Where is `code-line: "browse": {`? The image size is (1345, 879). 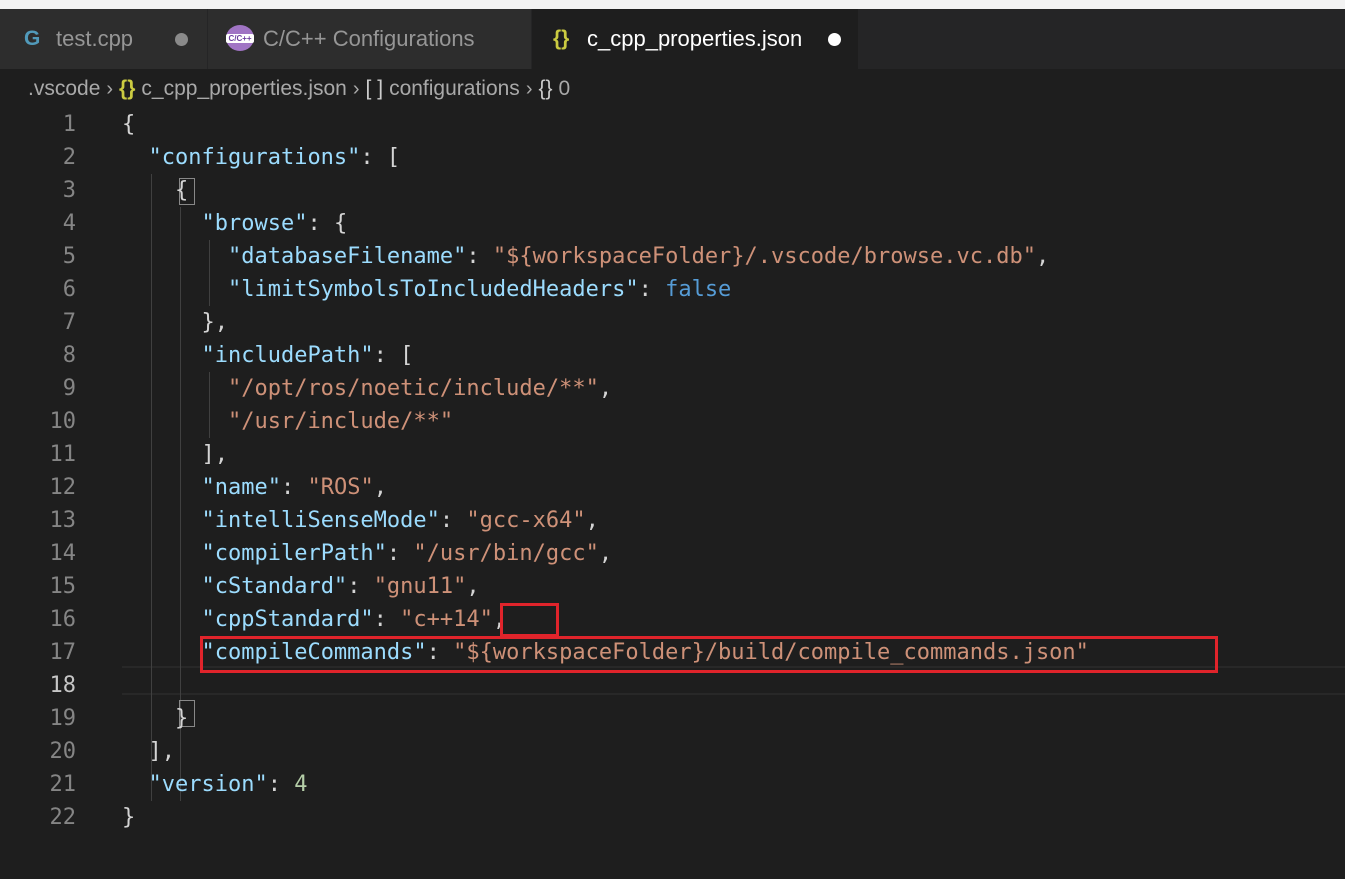 code-line: "browse": { is located at coordinates (234, 223).